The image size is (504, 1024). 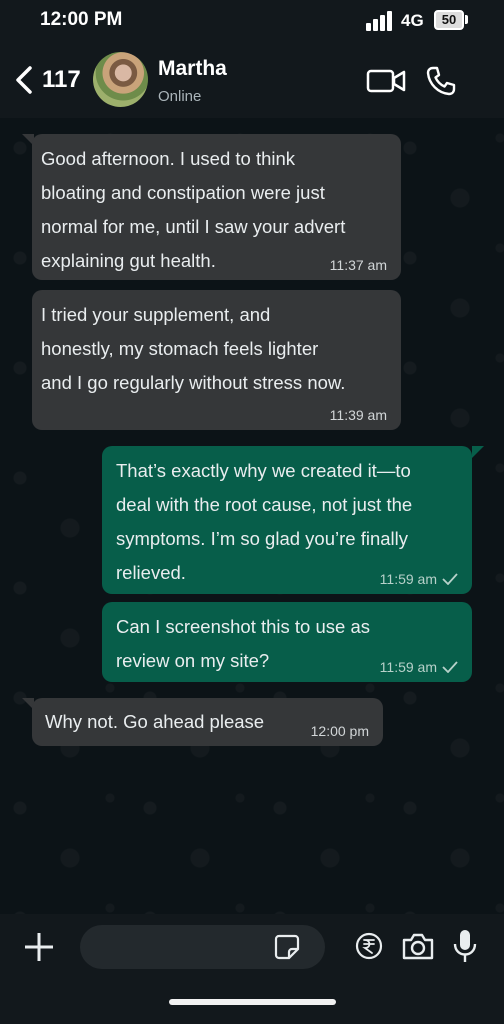 What do you see at coordinates (418, 946) in the screenshot?
I see `camera-icon` at bounding box center [418, 946].